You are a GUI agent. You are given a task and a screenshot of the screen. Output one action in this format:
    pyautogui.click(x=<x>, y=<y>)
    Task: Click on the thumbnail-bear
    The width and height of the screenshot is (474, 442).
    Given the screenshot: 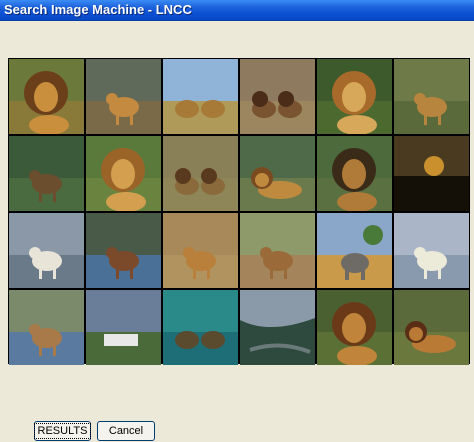 What is the action you would take?
    pyautogui.click(x=46, y=173)
    